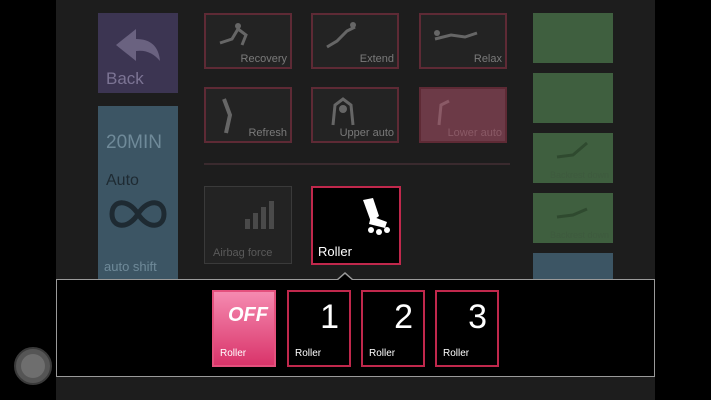 This screenshot has width=711, height=400. I want to click on backrest-button-2: Backrest down, so click(573, 218).